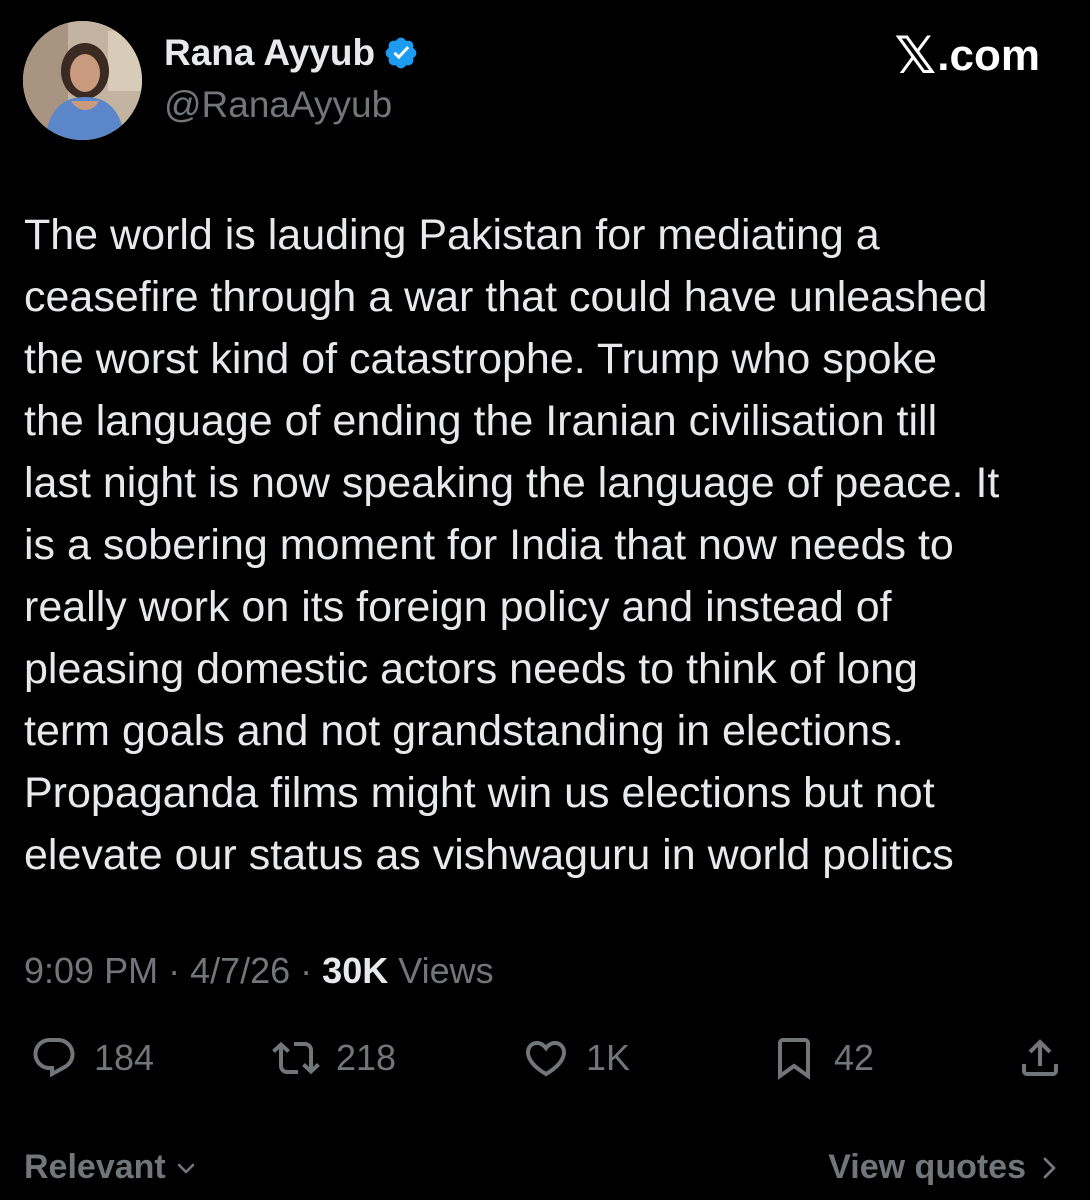 The image size is (1090, 1200). What do you see at coordinates (822, 1058) in the screenshot?
I see `bookmark-button: 42` at bounding box center [822, 1058].